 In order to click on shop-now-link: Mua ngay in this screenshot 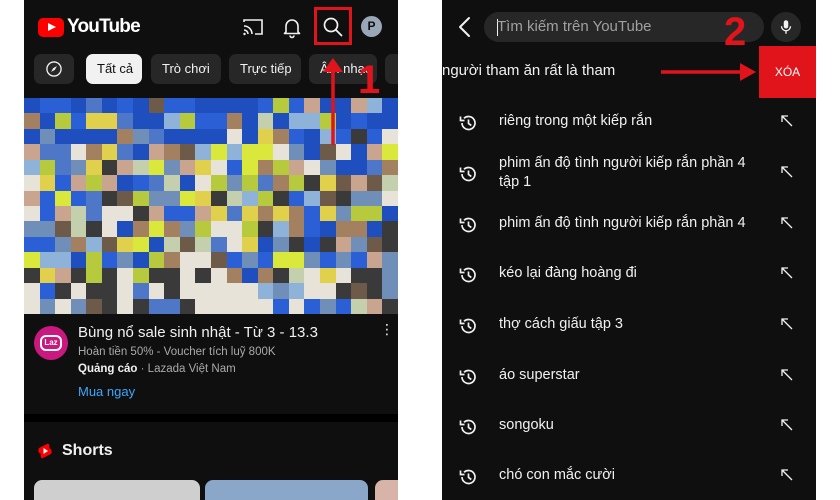, I will do `click(106, 391)`.